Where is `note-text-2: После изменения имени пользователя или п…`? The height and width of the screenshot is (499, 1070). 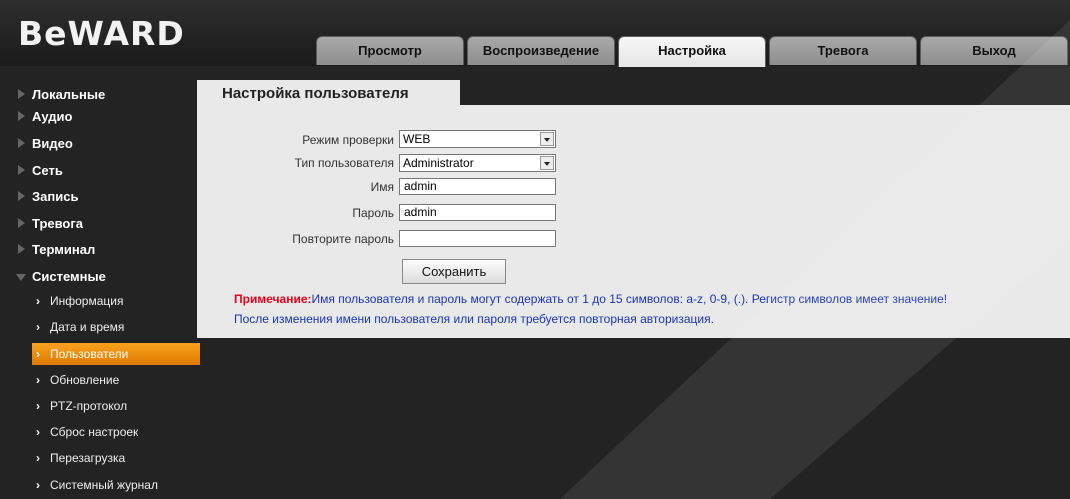
note-text-2: После изменения имени пользователя или п… is located at coordinates (474, 319).